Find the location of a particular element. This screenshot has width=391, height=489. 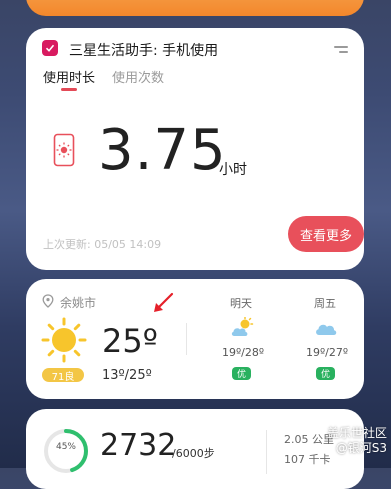

forecast-day-friday: 周五 is located at coordinates (325, 303).